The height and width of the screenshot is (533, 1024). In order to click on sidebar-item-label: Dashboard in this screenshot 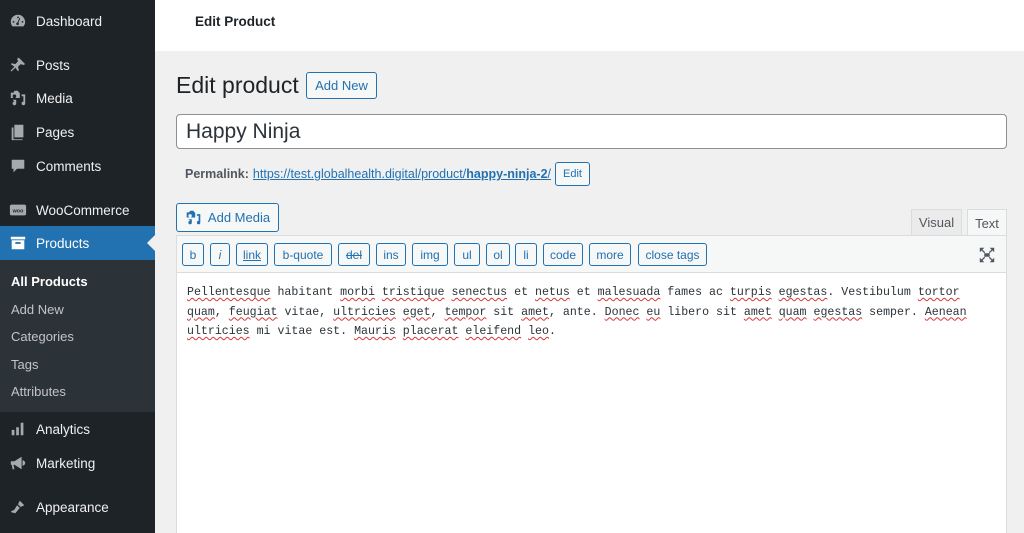, I will do `click(69, 21)`.